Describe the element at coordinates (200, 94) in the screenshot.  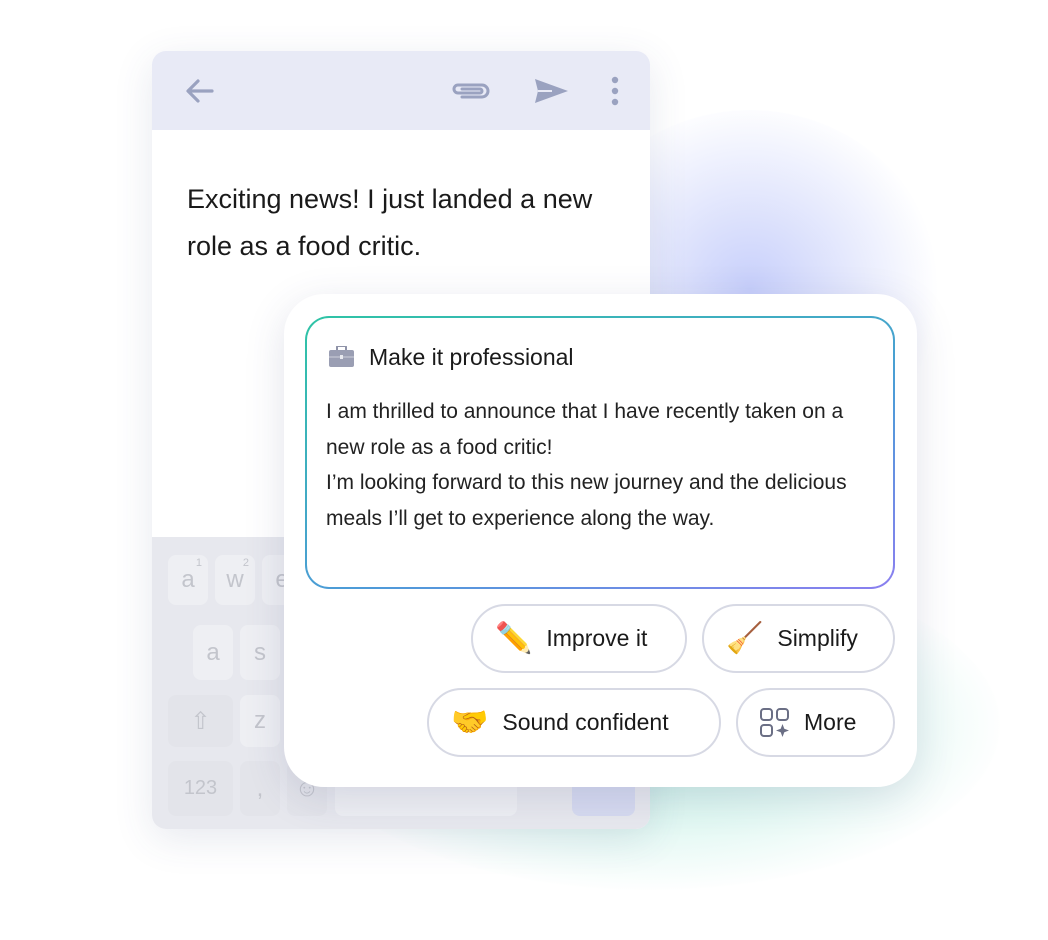
I see `back-arrow-icon` at that location.